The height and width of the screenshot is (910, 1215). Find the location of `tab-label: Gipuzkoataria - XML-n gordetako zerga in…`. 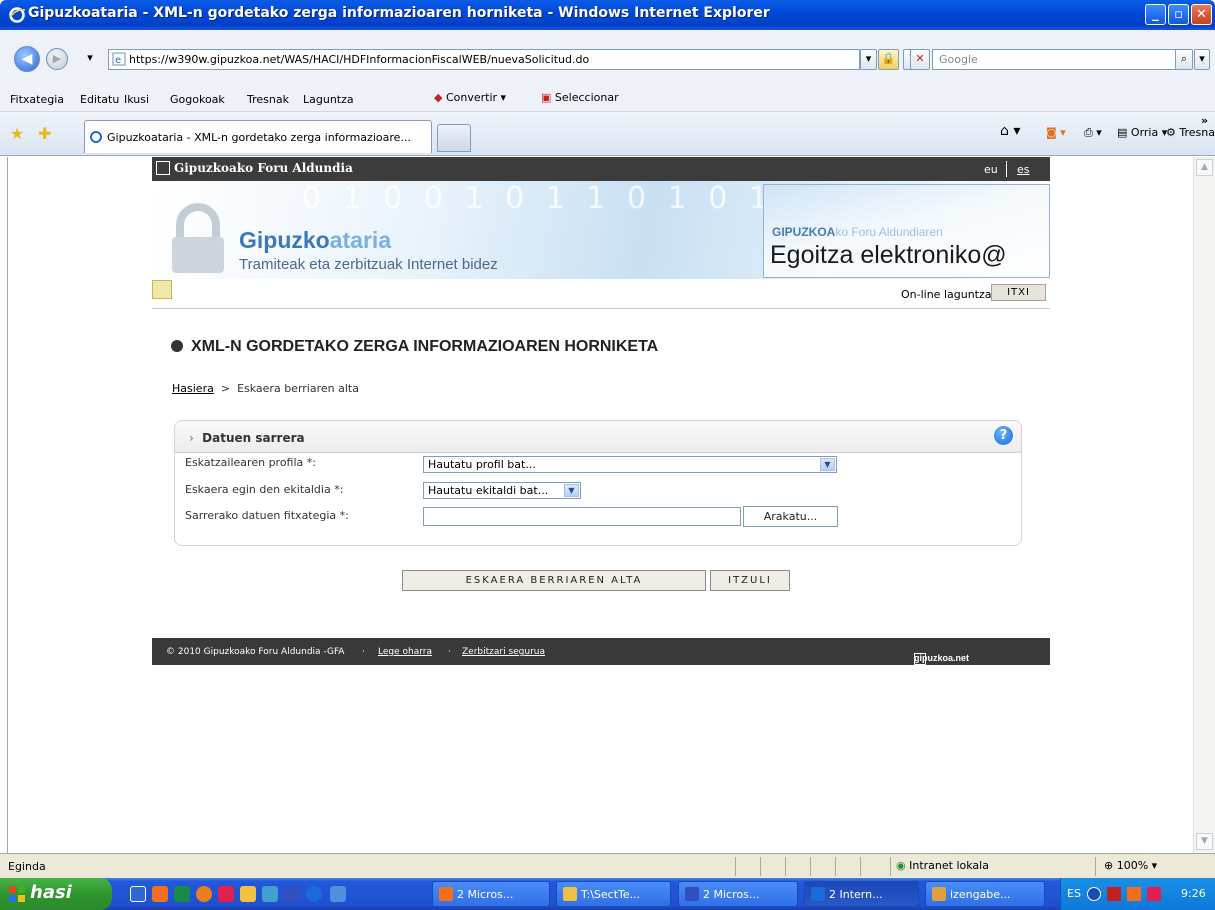

tab-label: Gipuzkoataria - XML-n gordetako zerga in… is located at coordinates (259, 137).